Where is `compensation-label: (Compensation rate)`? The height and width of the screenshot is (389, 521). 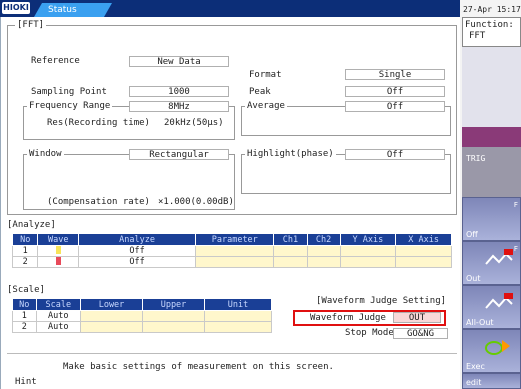
compensation-label: (Compensation rate) is located at coordinates (98, 202).